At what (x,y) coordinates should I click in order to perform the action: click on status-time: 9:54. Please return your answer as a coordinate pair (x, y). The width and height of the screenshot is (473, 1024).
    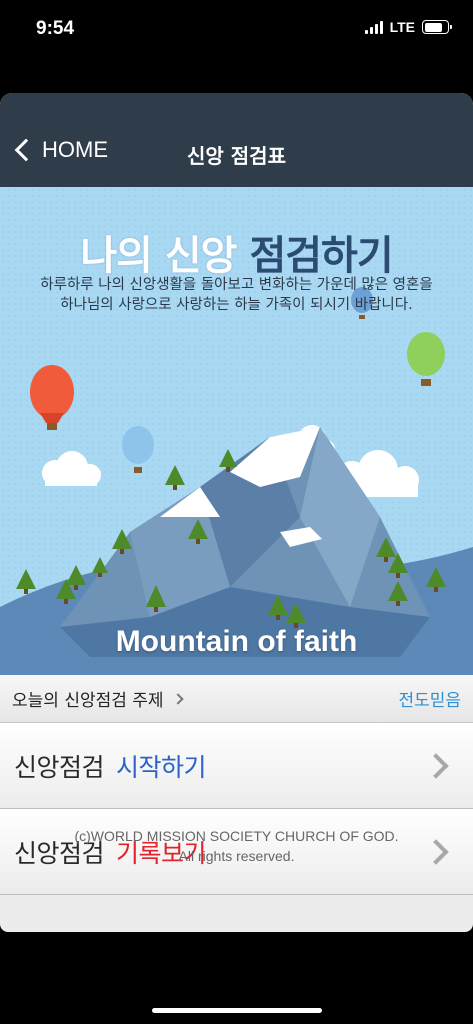
    Looking at the image, I should click on (55, 28).